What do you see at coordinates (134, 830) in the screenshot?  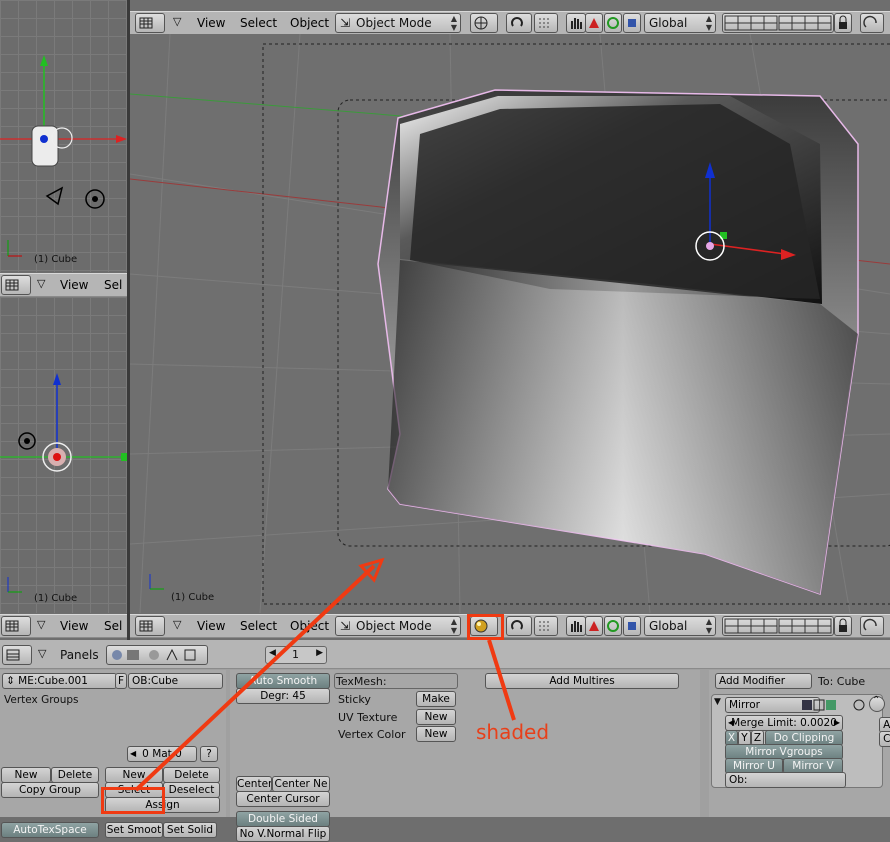 I see `set-smooth-button: Set Smoot` at bounding box center [134, 830].